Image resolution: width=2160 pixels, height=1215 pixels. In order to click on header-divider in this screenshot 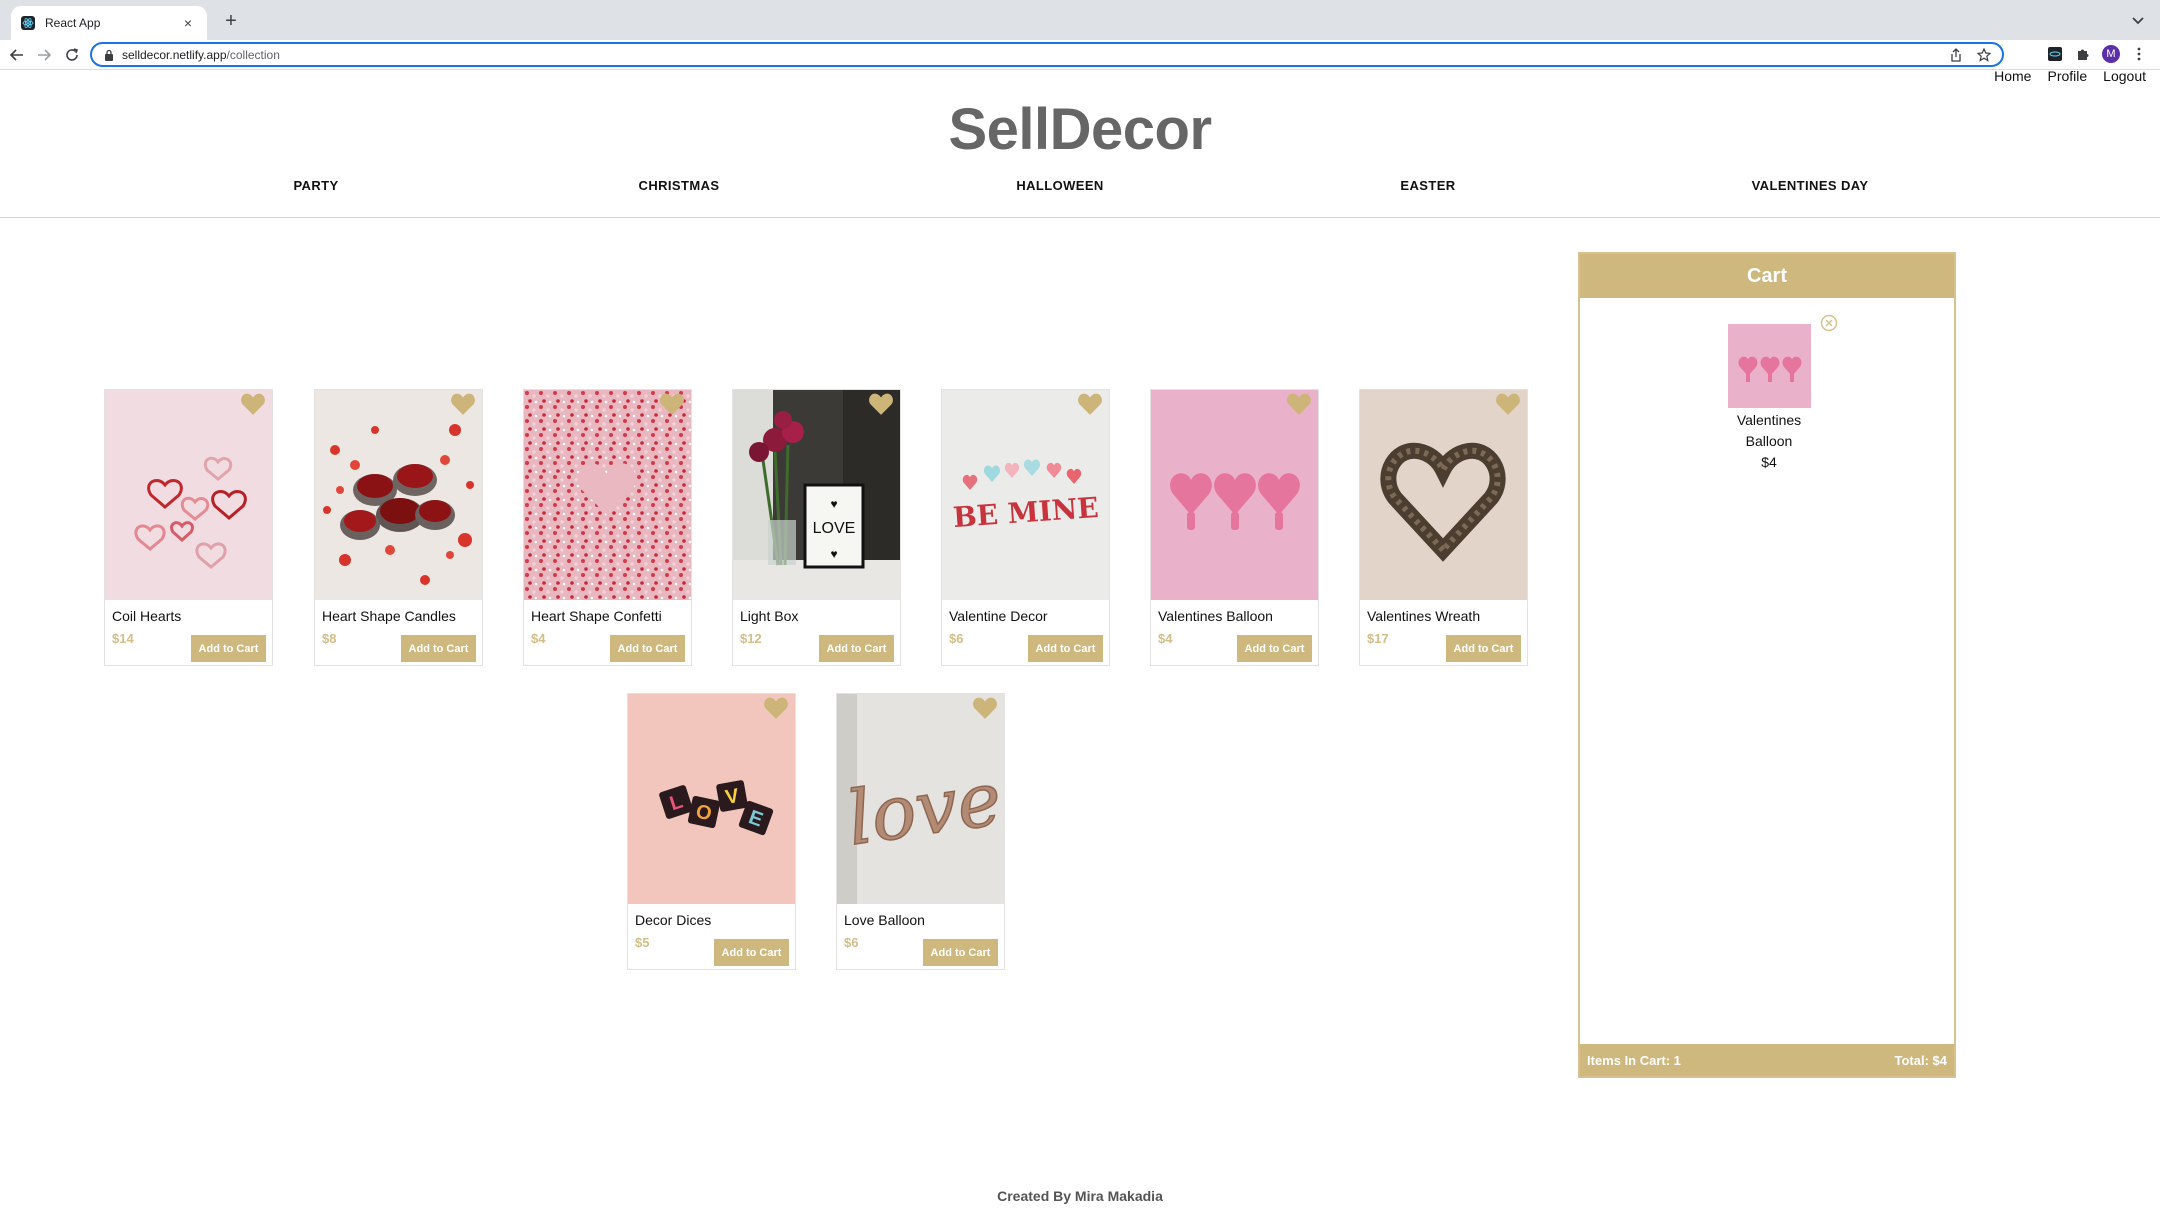, I will do `click(1080, 217)`.